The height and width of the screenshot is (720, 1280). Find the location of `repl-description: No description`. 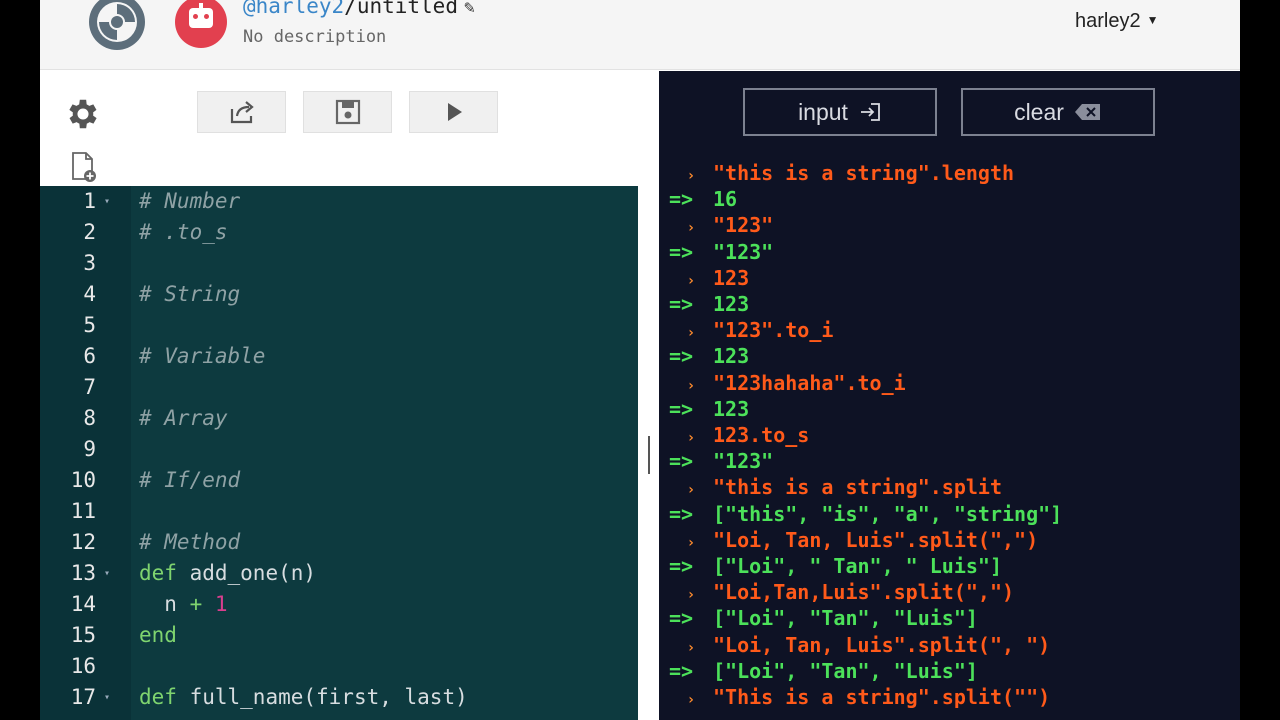

repl-description: No description is located at coordinates (314, 37).